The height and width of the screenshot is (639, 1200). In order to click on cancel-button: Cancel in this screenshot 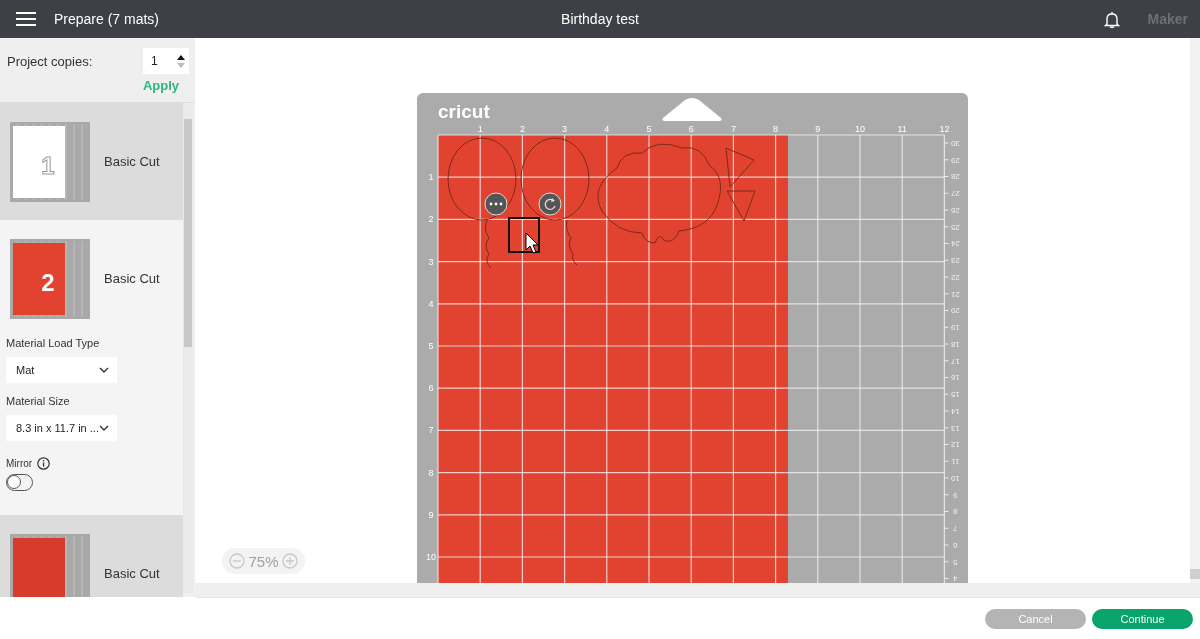, I will do `click(1035, 618)`.